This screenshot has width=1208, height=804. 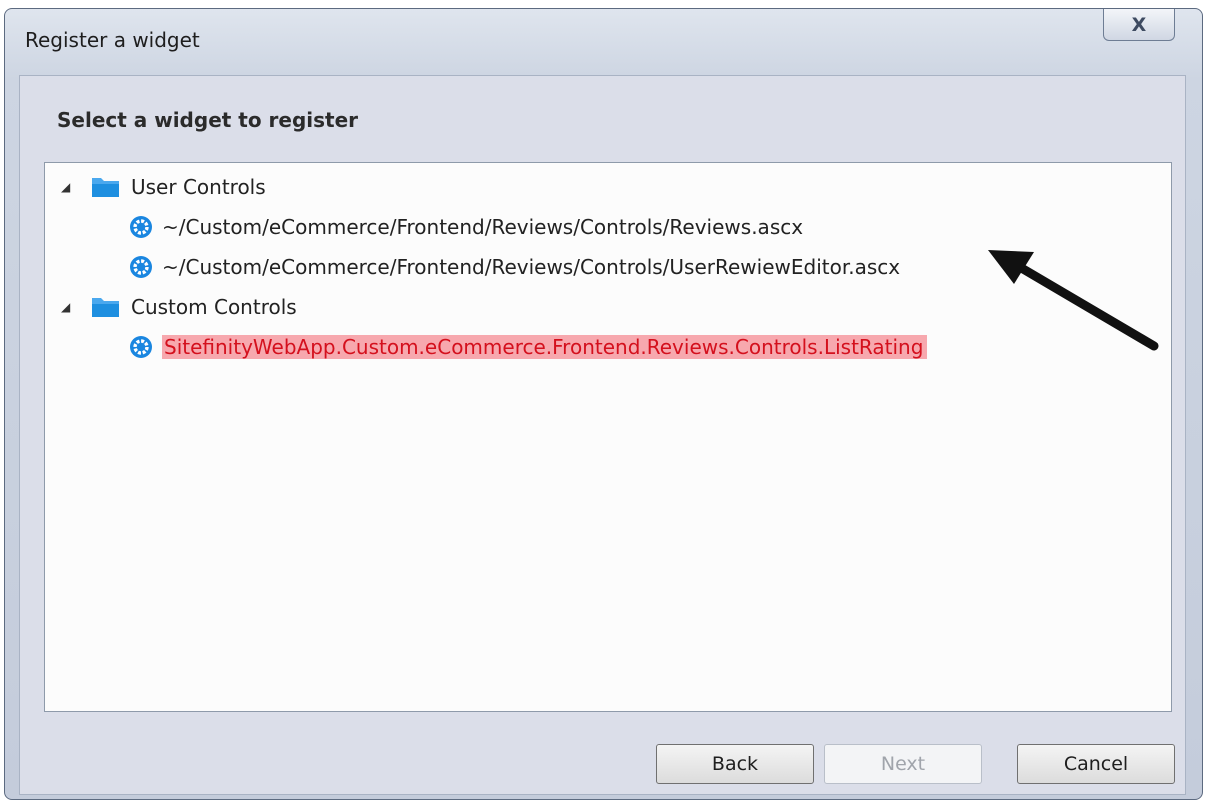 I want to click on tree-group-label: Custom Controls, so click(x=214, y=307).